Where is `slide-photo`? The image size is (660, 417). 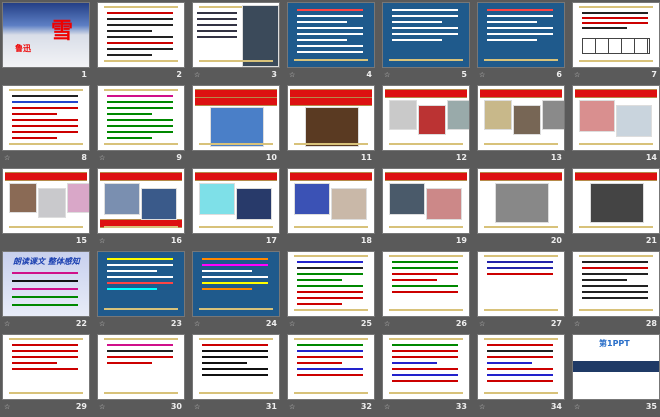
slide-photo is located at coordinates (522, 203).